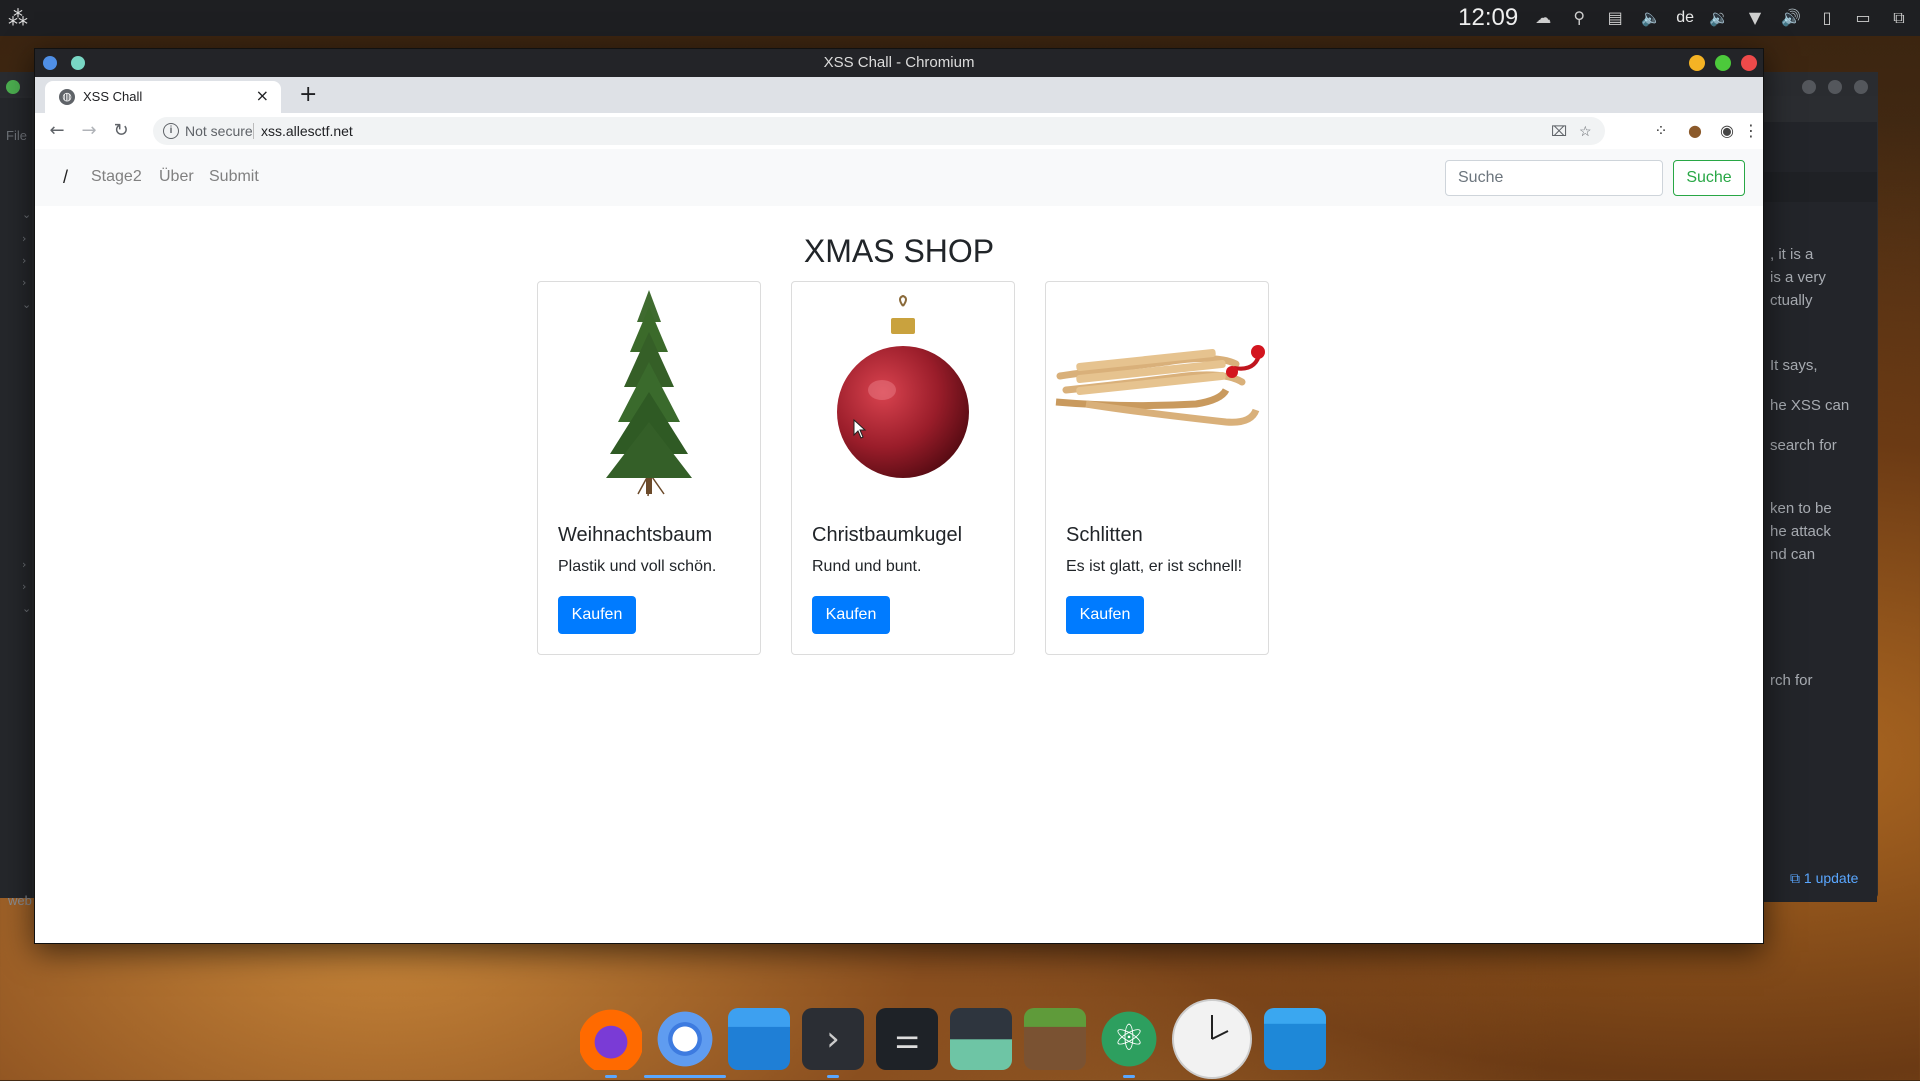 This screenshot has width=1920, height=1081. I want to click on dock: › ⚌ ⚛, so click(953, 1039).